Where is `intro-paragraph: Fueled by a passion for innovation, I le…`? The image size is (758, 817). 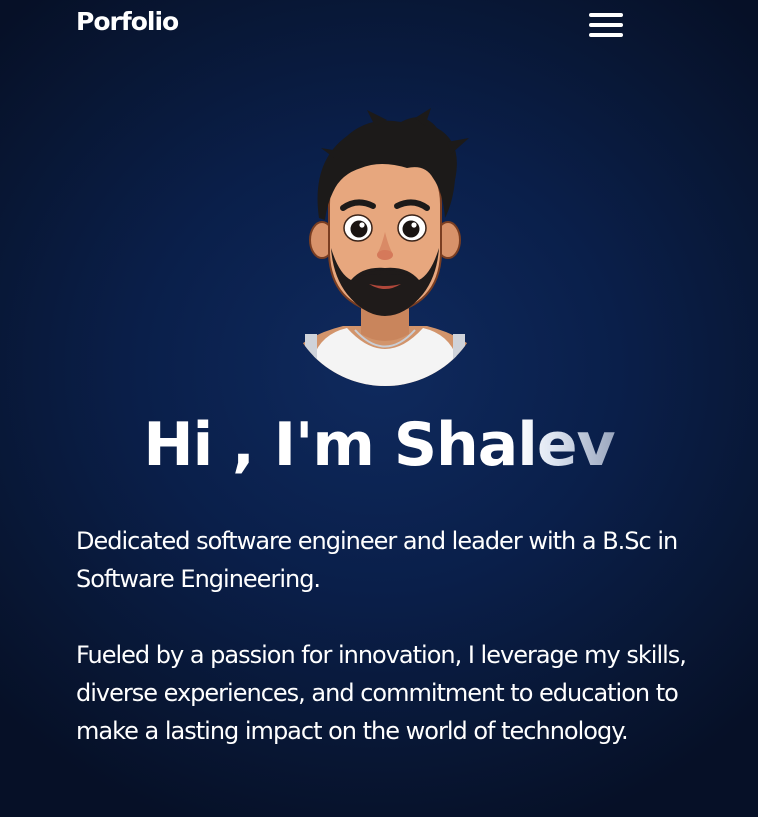 intro-paragraph: Fueled by a passion for innovation, I le… is located at coordinates (381, 693).